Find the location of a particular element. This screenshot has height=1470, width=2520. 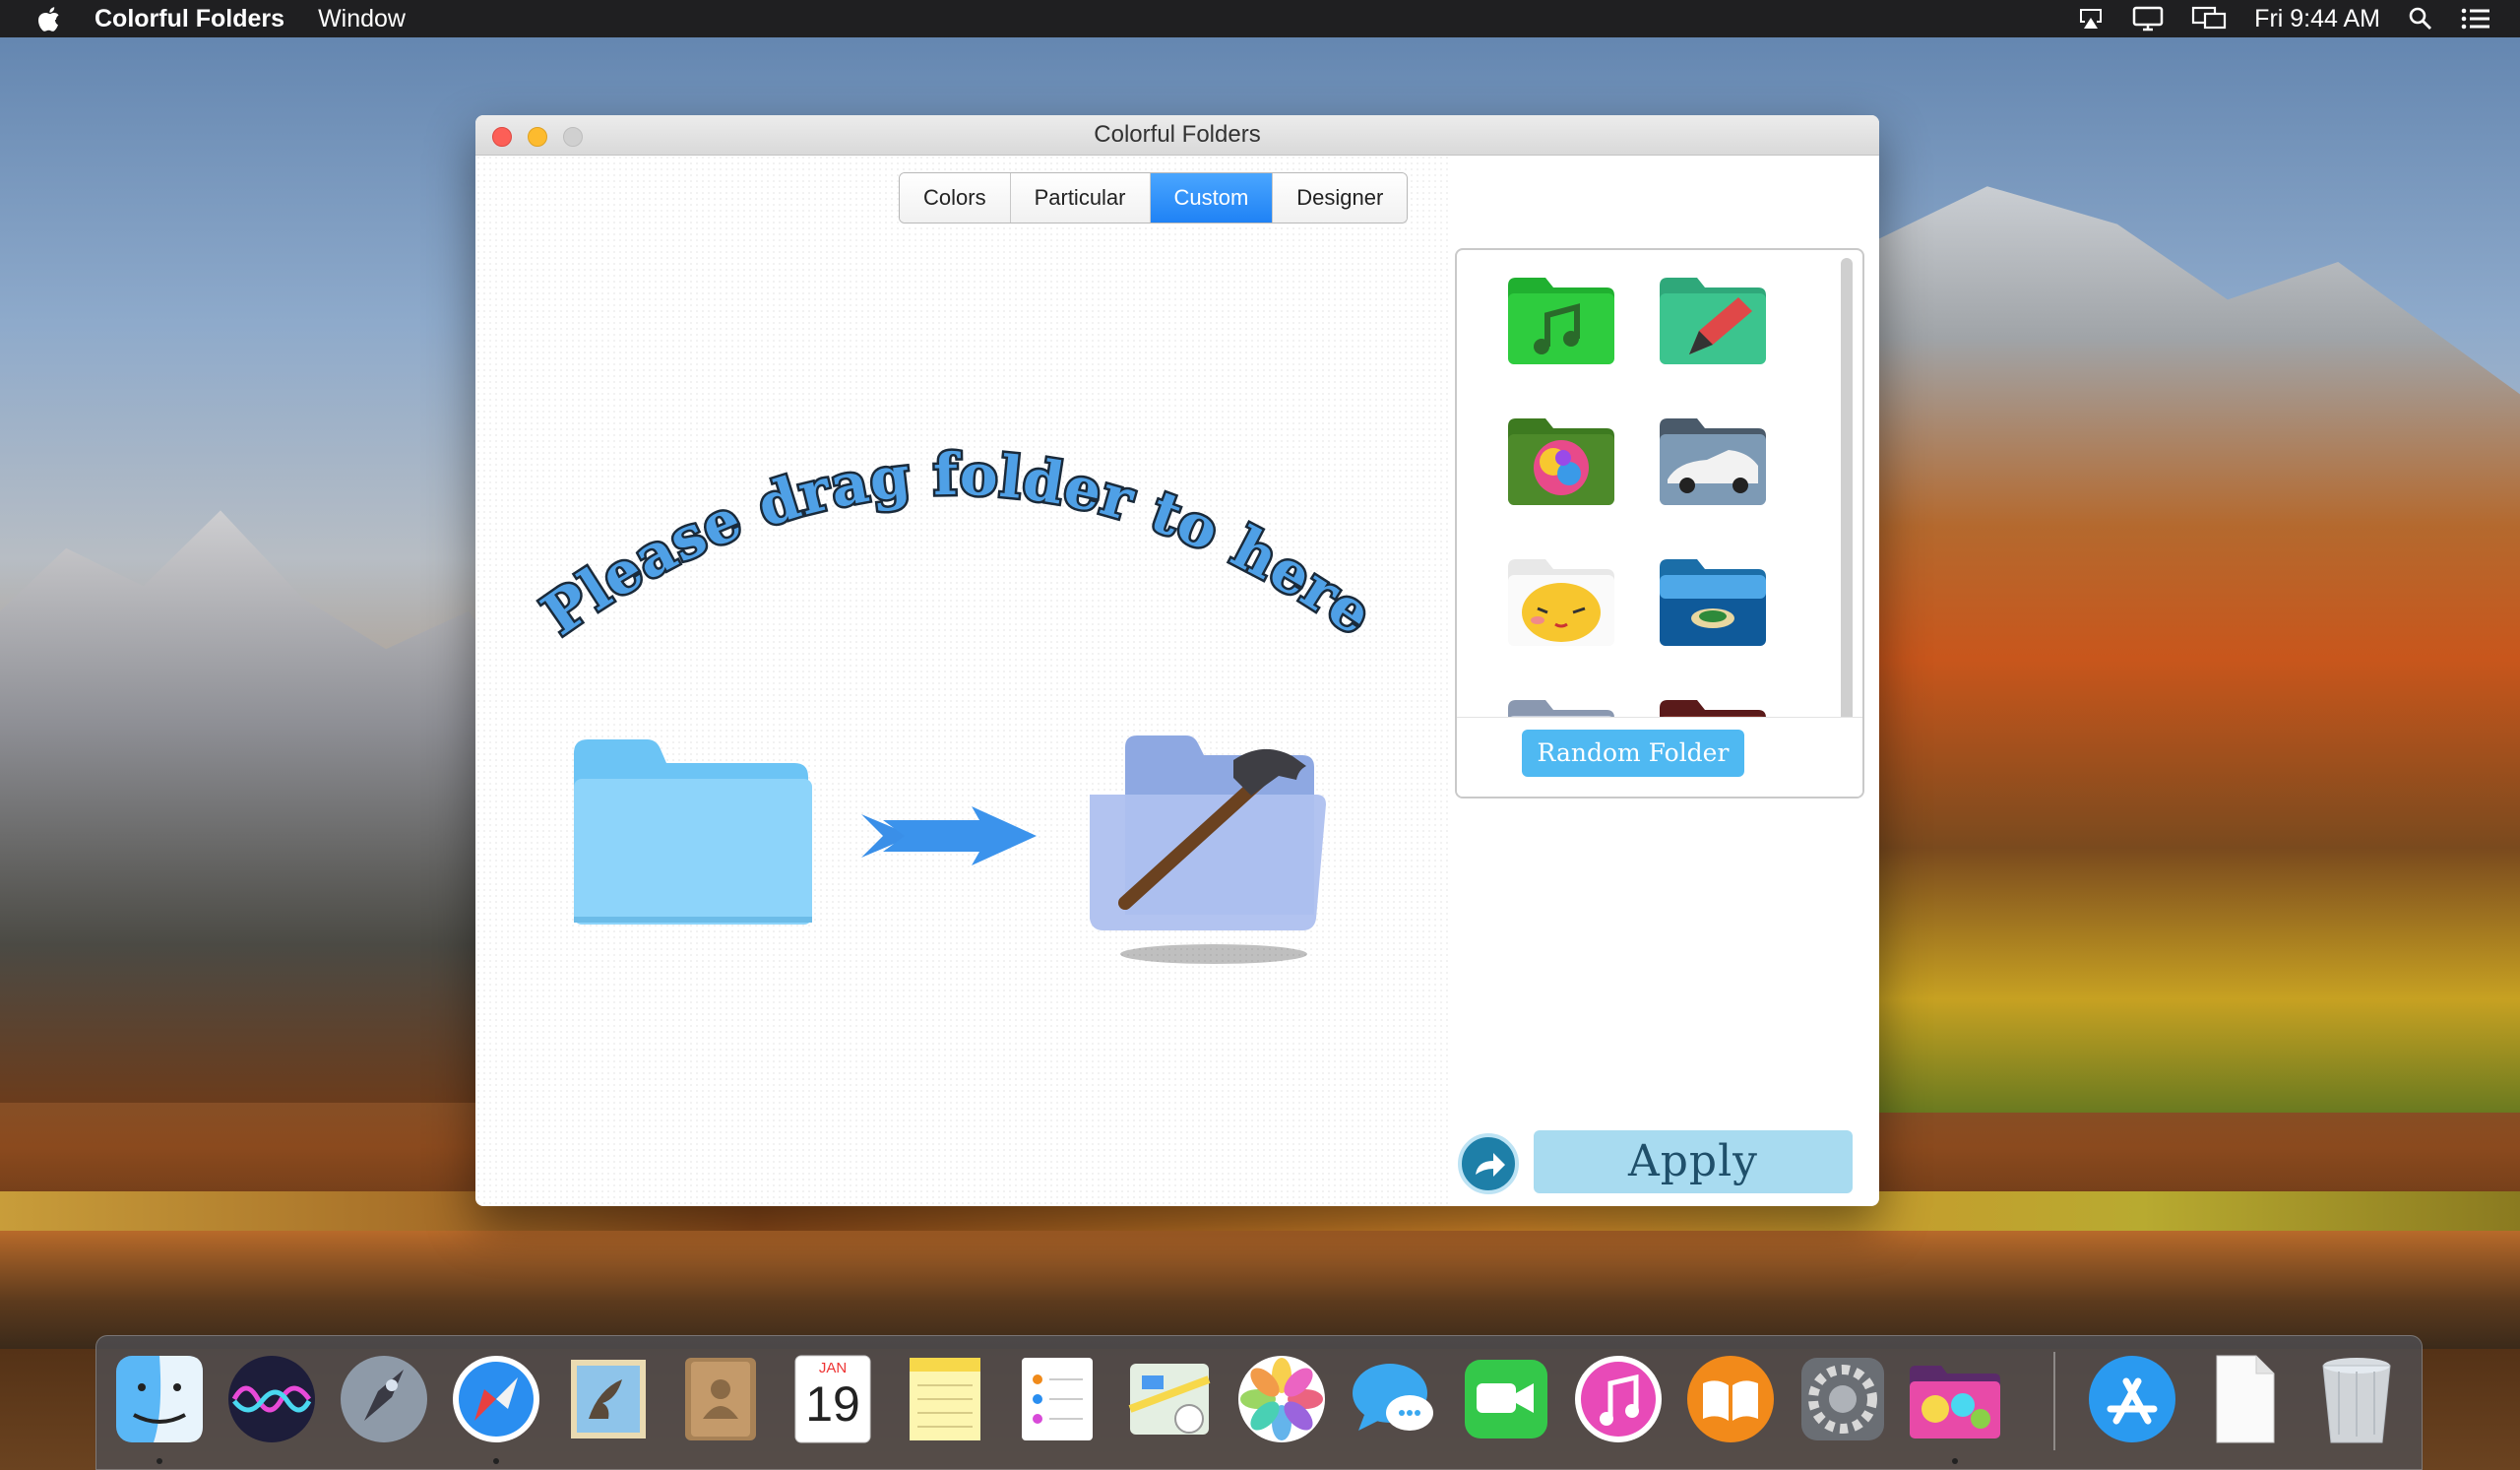

dock-launchpad is located at coordinates (384, 1399).